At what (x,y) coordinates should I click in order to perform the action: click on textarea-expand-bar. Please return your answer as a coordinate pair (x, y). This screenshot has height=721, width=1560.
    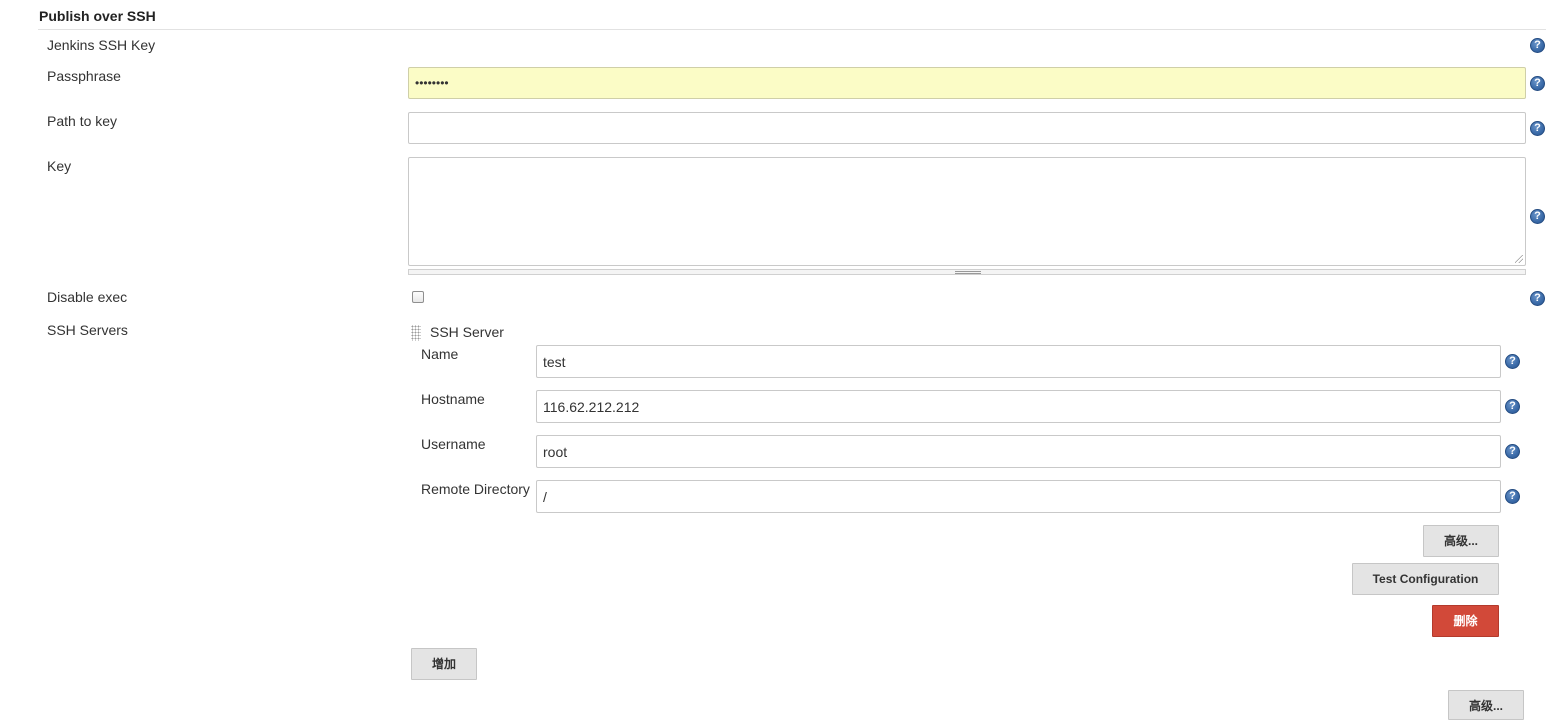
    Looking at the image, I should click on (967, 272).